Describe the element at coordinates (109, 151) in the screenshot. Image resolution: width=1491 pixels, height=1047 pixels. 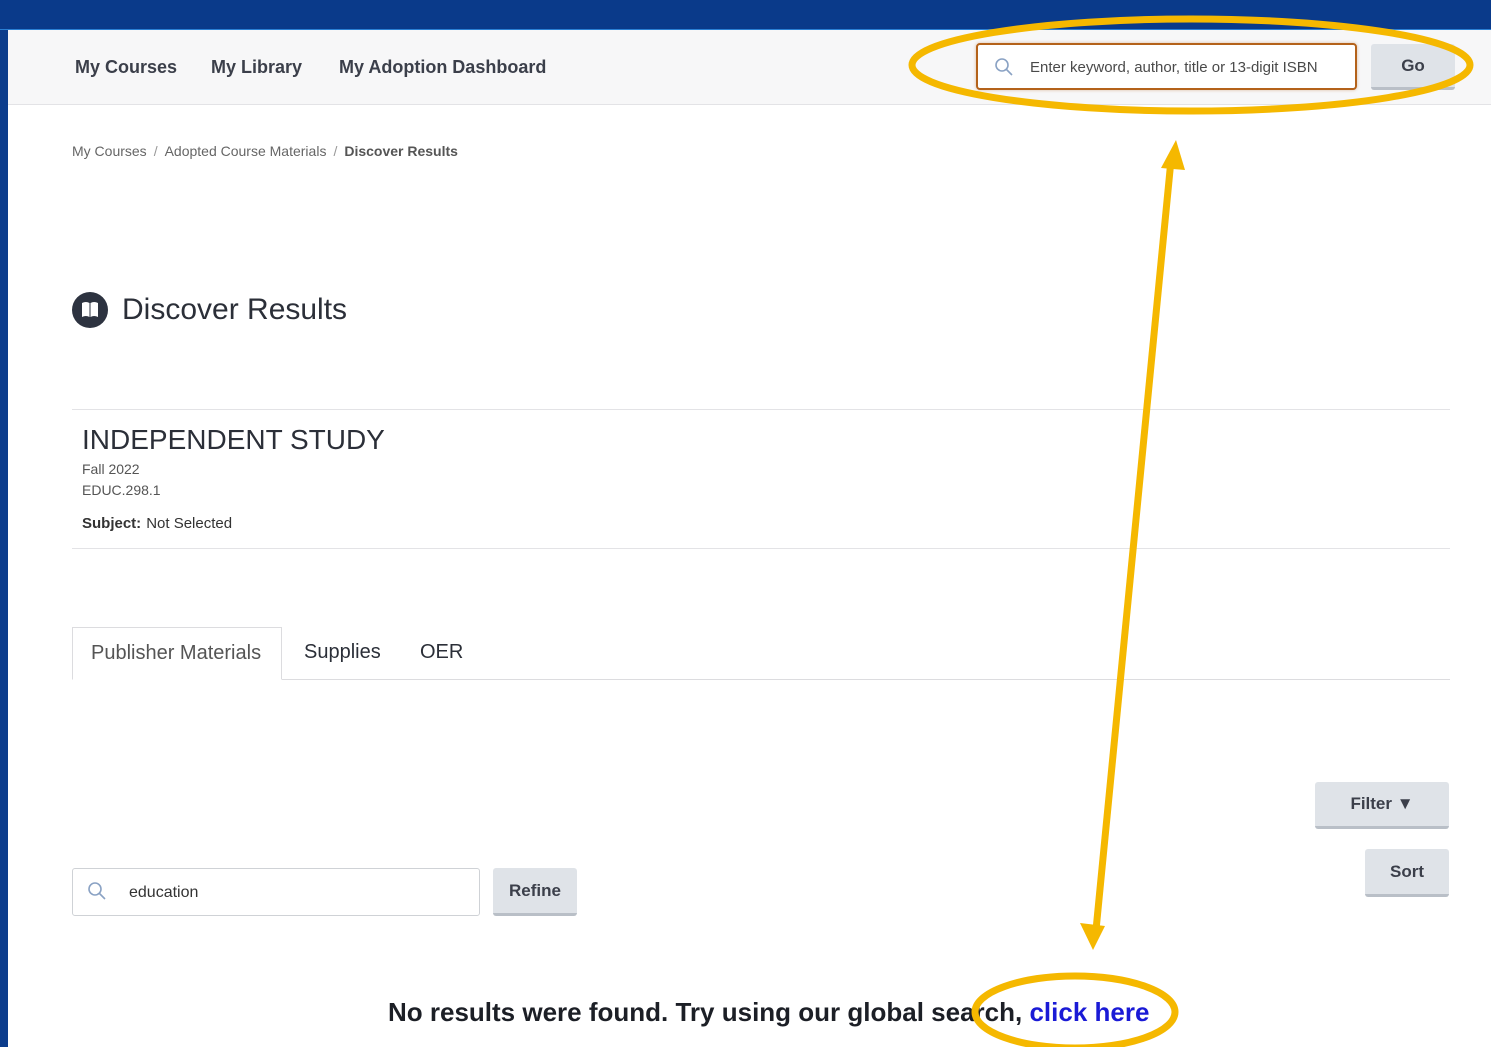
I see `breadcrumb-my-courses: My Courses` at that location.